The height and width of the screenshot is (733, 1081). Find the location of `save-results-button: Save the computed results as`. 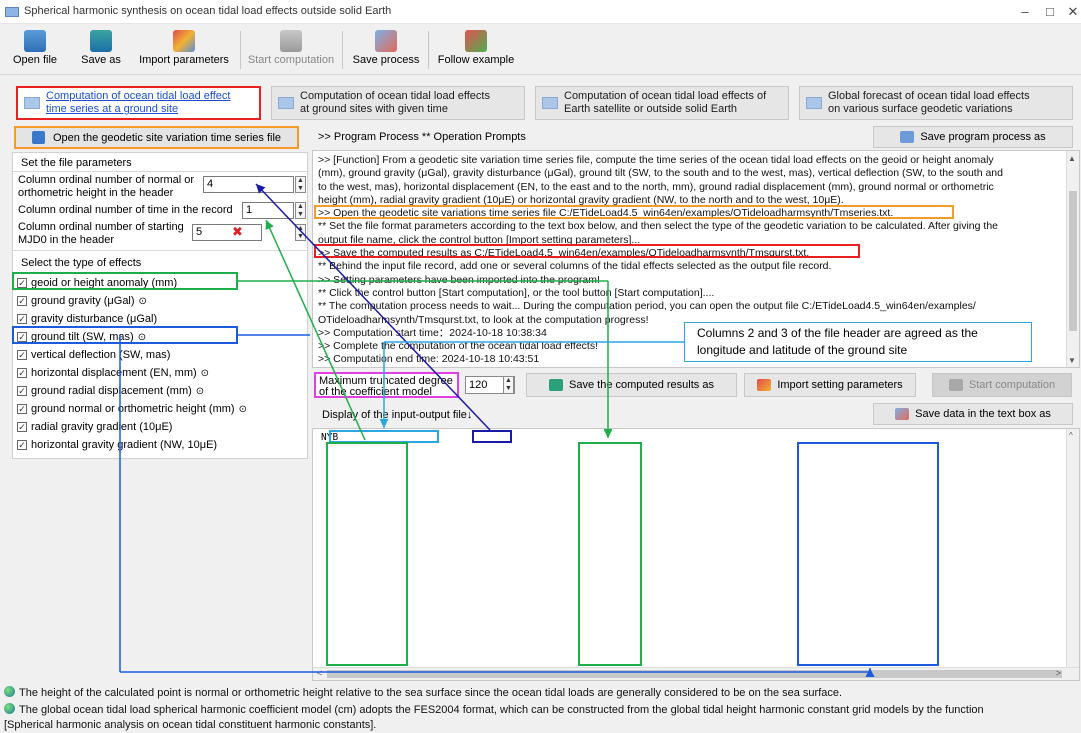

save-results-button: Save the computed results as is located at coordinates (631, 385).